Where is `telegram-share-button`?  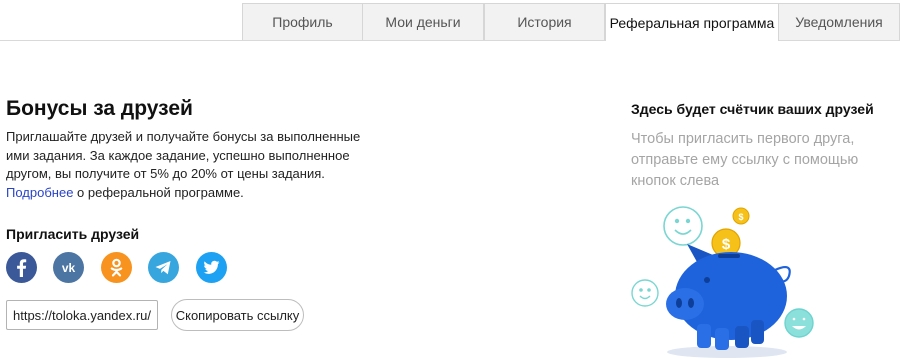
telegram-share-button is located at coordinates (163, 267).